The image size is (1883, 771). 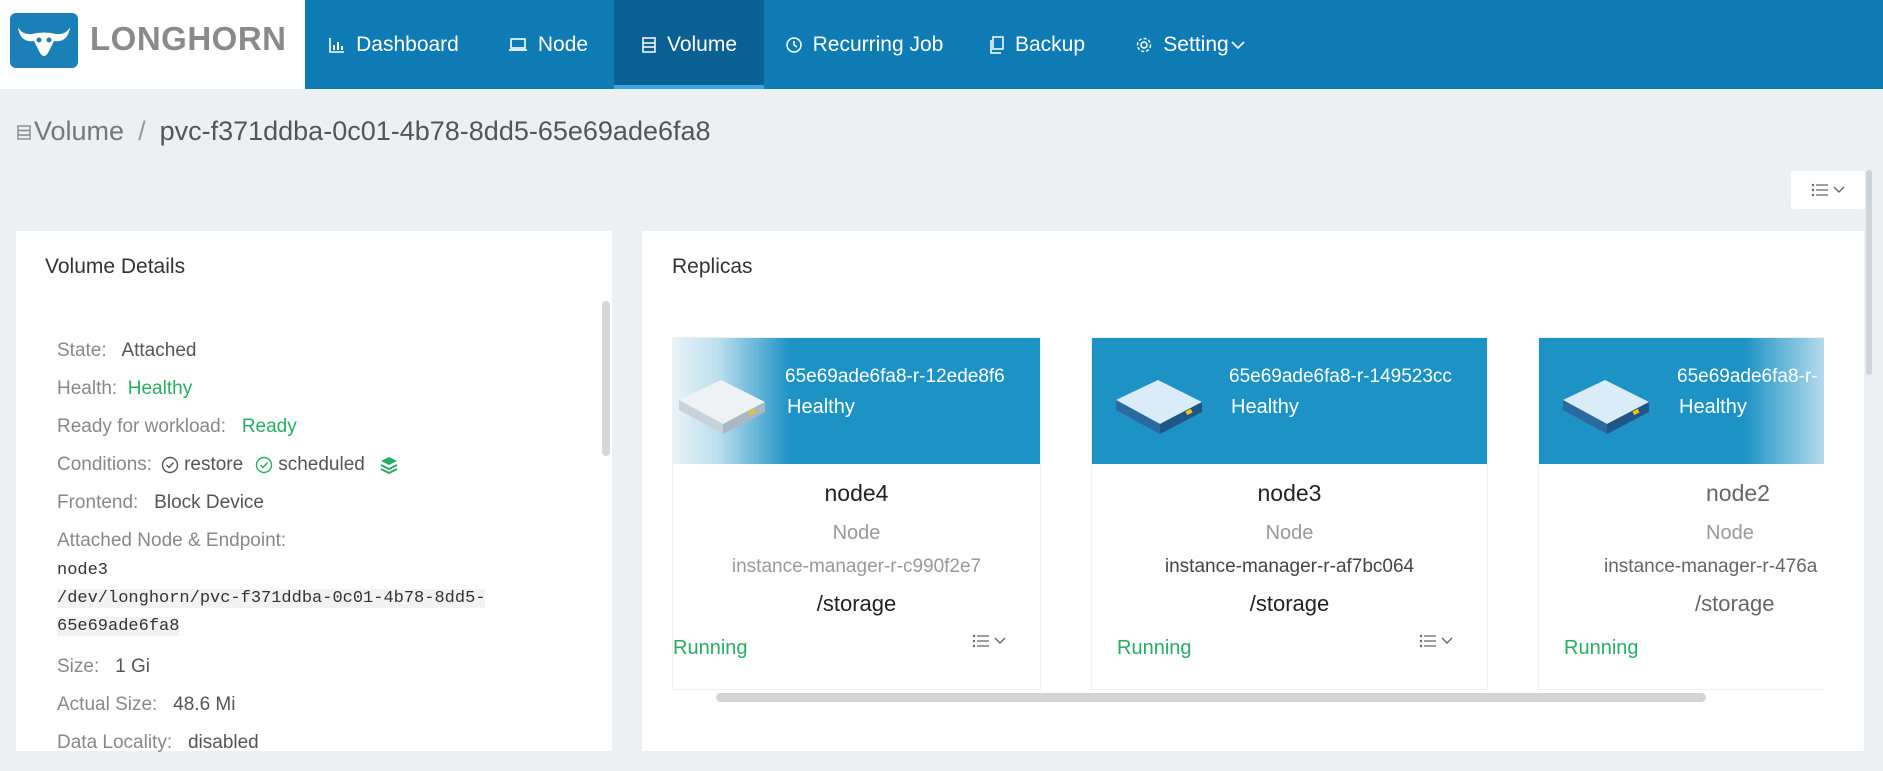 I want to click on replica-card-header: 65e69ade6fa8-r-12ede8f6 Healthy, so click(x=856, y=401).